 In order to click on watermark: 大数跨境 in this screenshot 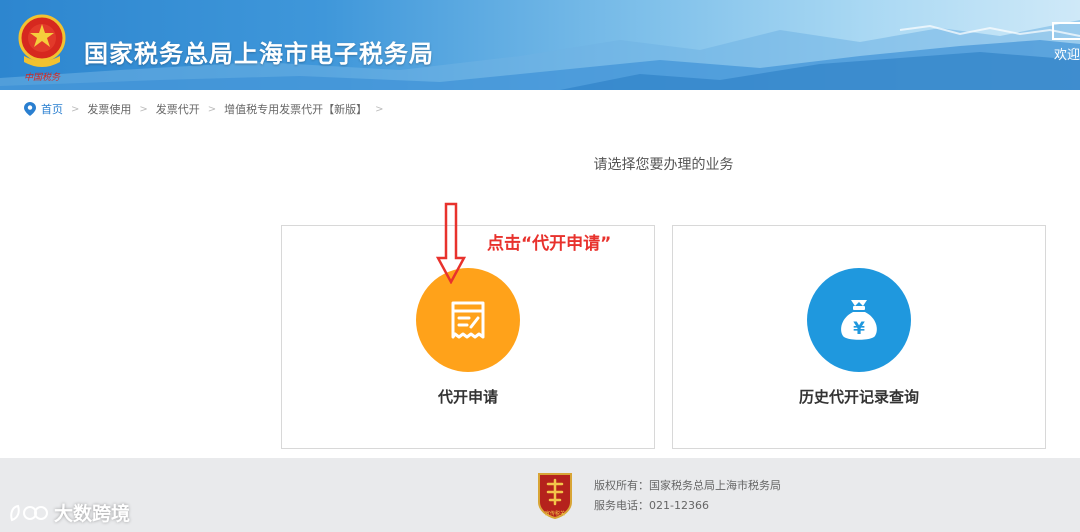, I will do `click(69, 512)`.